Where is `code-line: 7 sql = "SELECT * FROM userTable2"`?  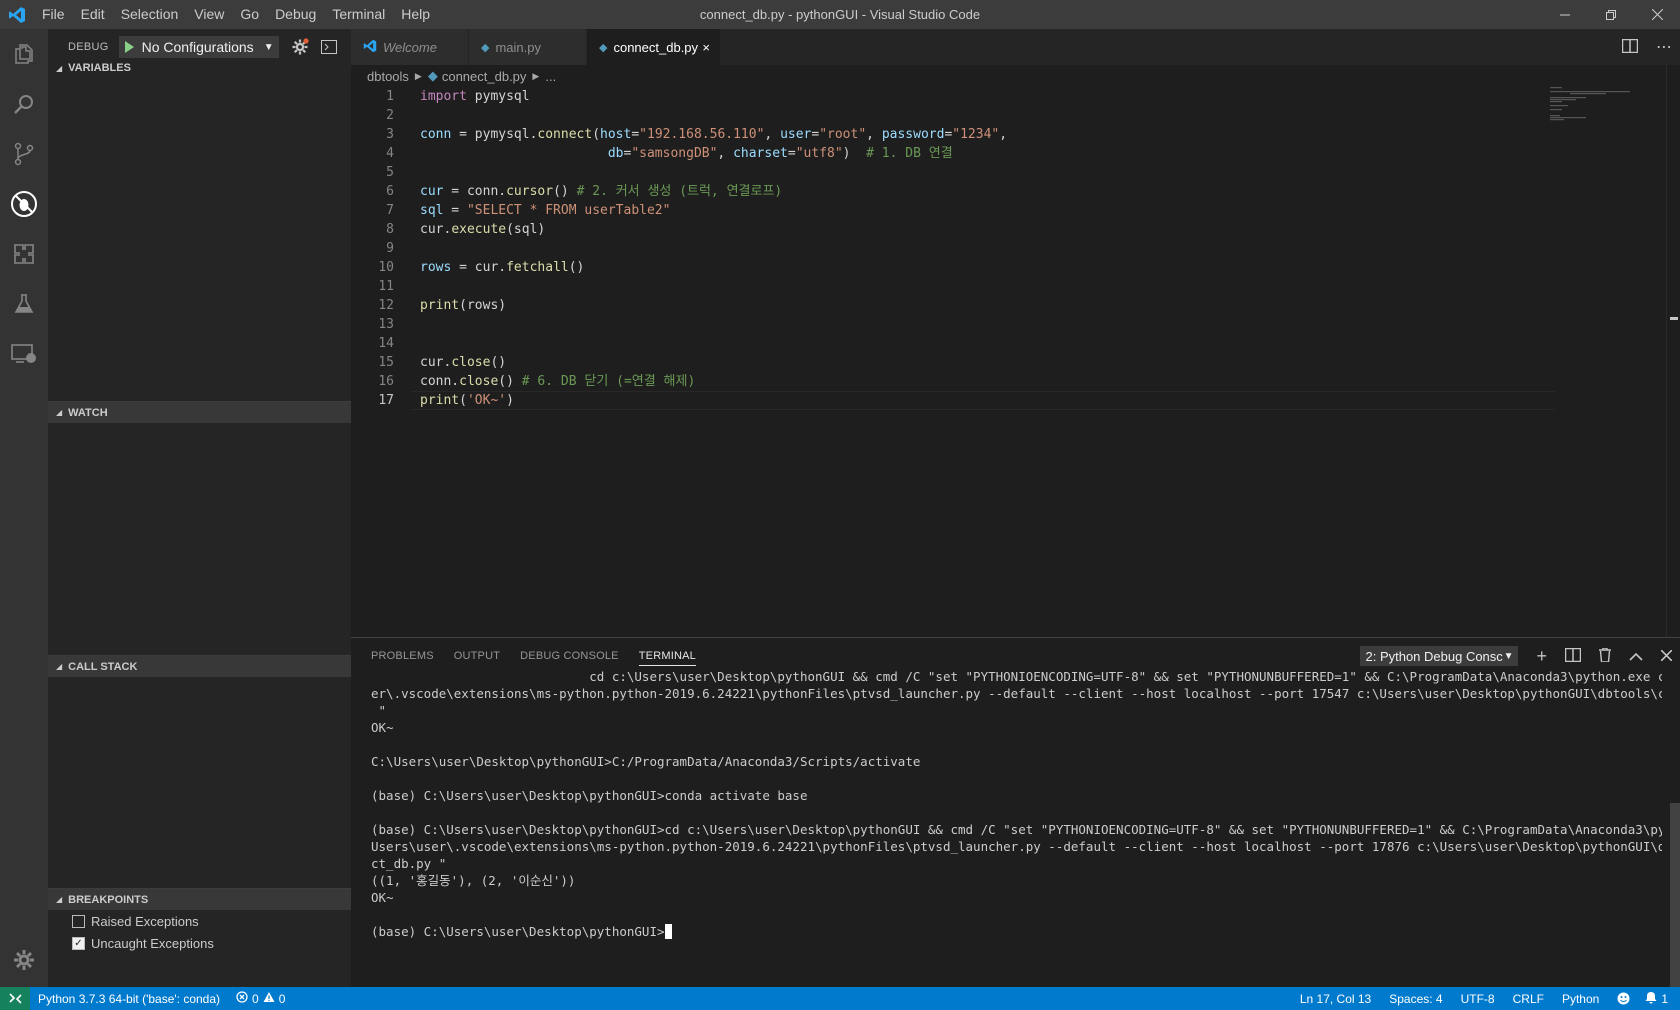
code-line: 7 sql = "SELECT * FROM userTable2" is located at coordinates (1015, 210).